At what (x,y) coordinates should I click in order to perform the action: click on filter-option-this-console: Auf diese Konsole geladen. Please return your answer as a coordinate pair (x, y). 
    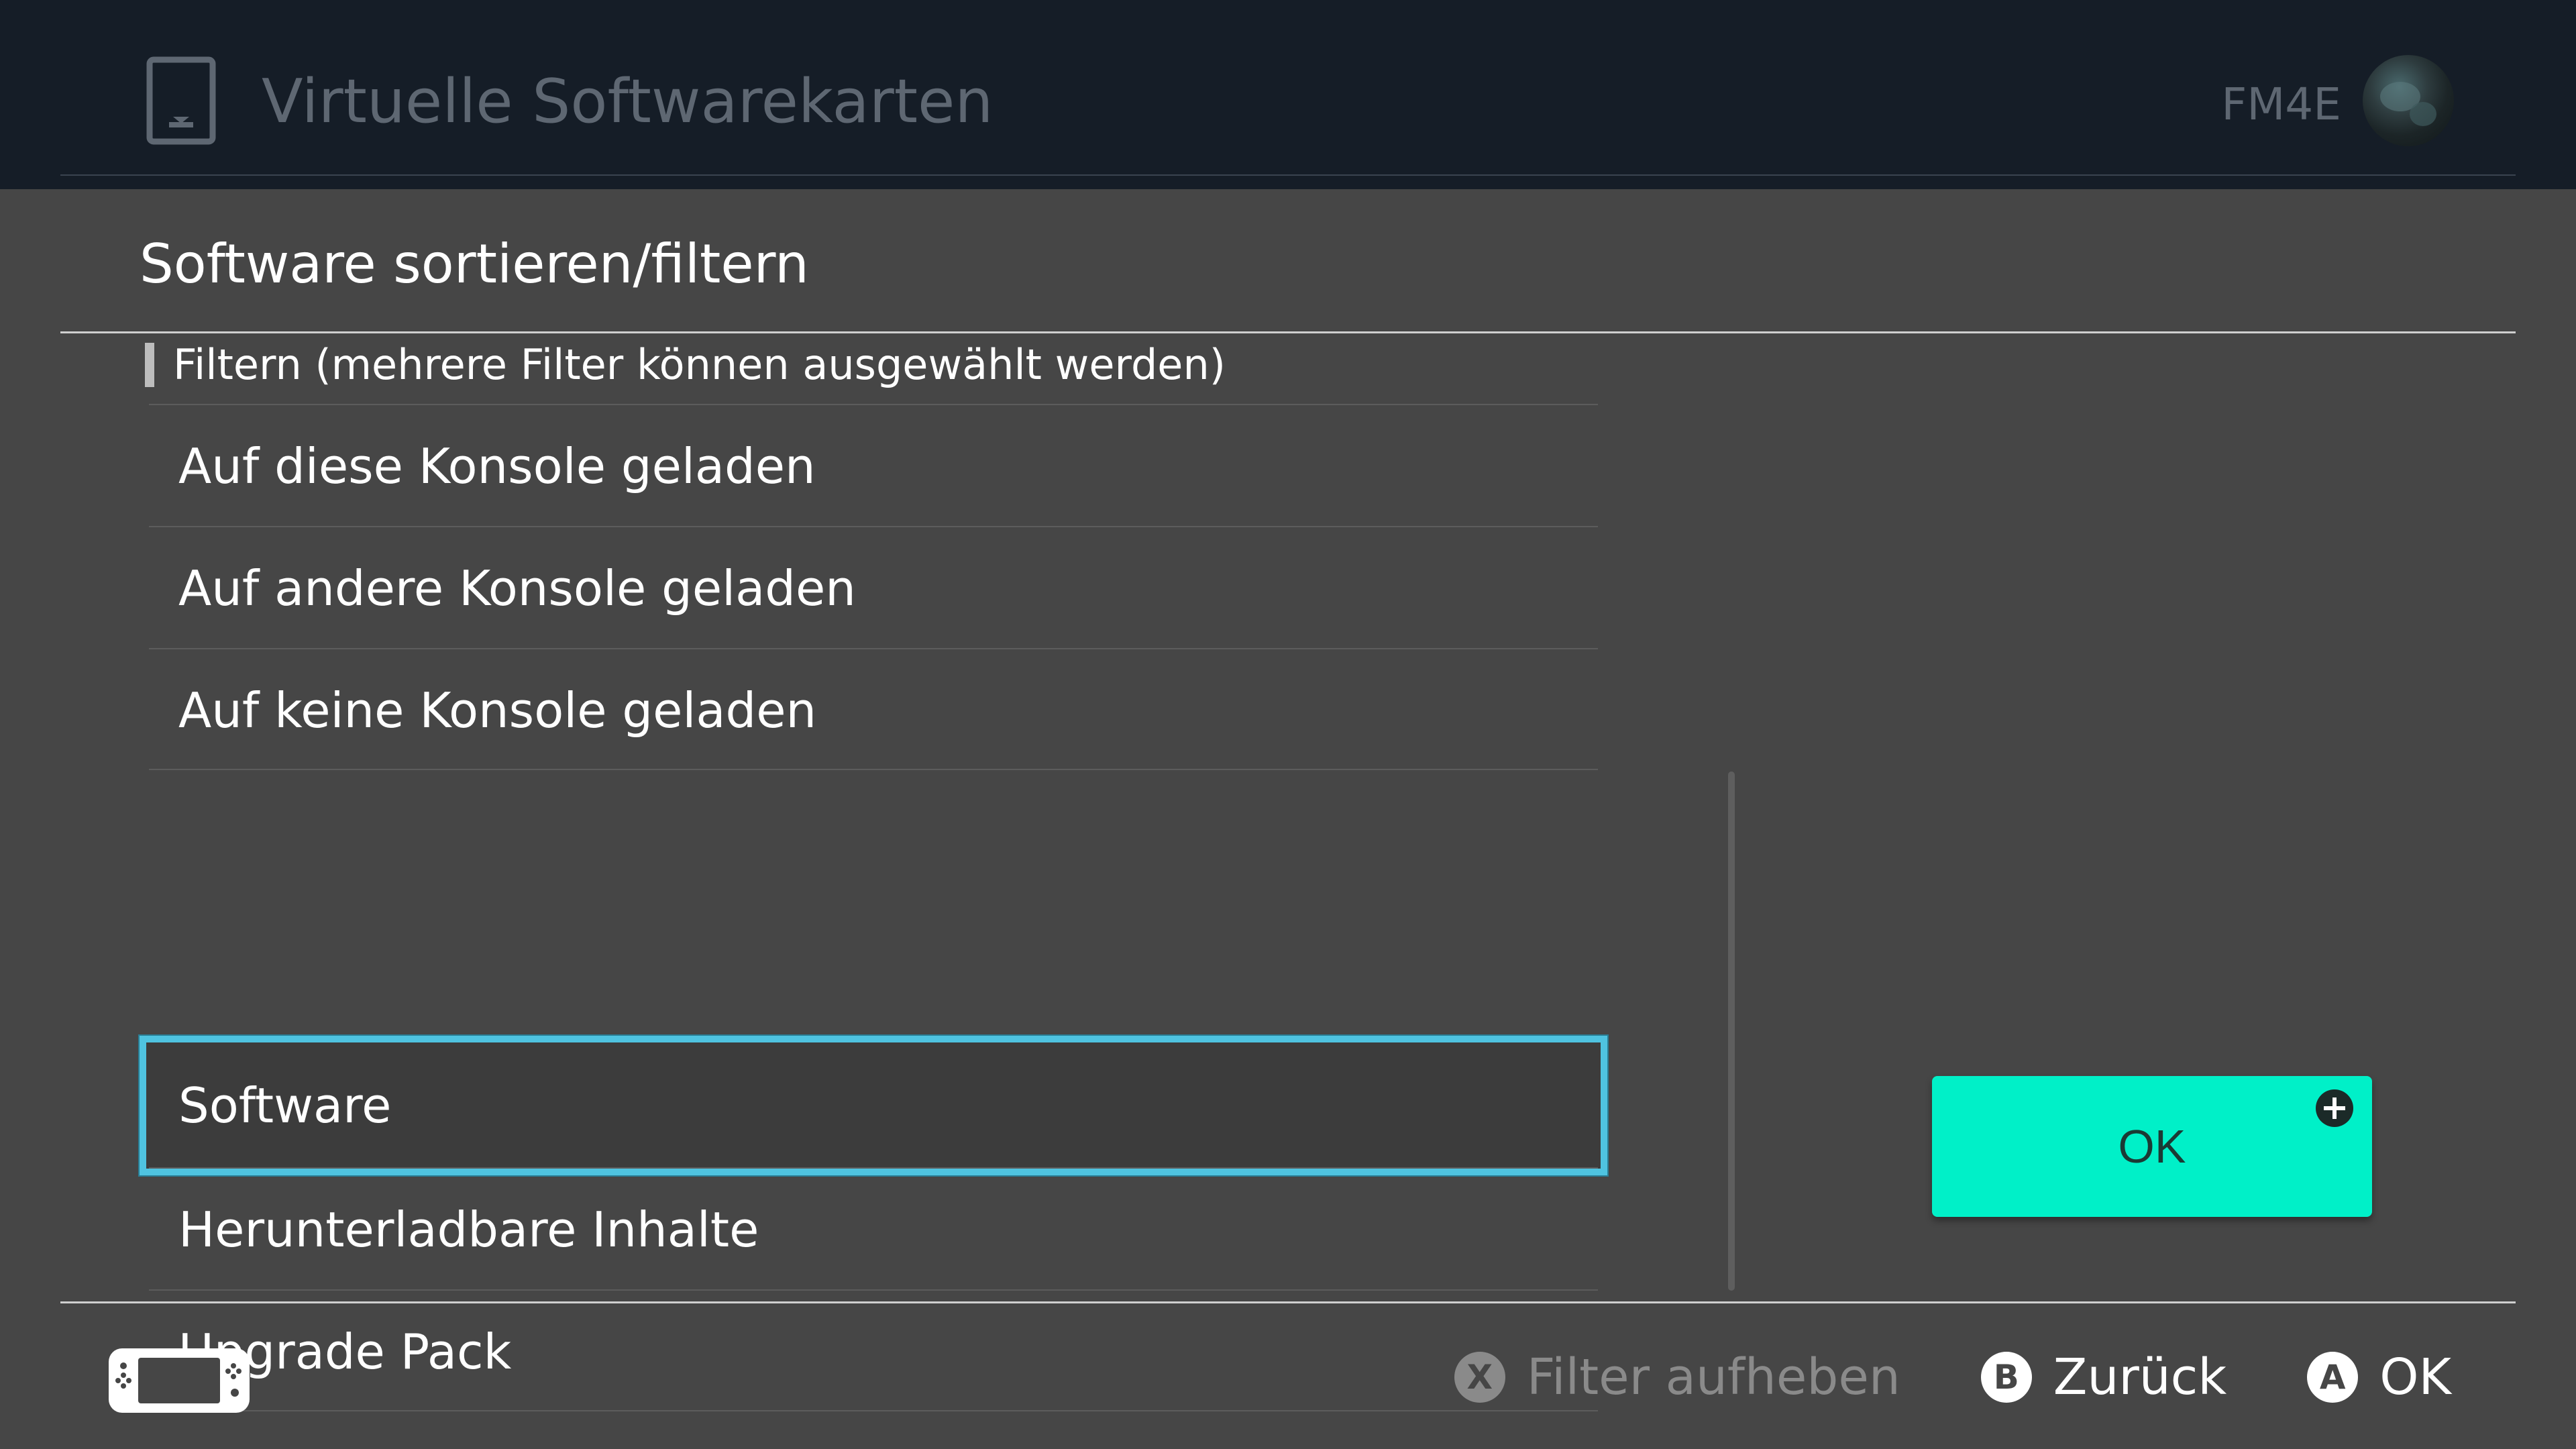
    Looking at the image, I should click on (873, 465).